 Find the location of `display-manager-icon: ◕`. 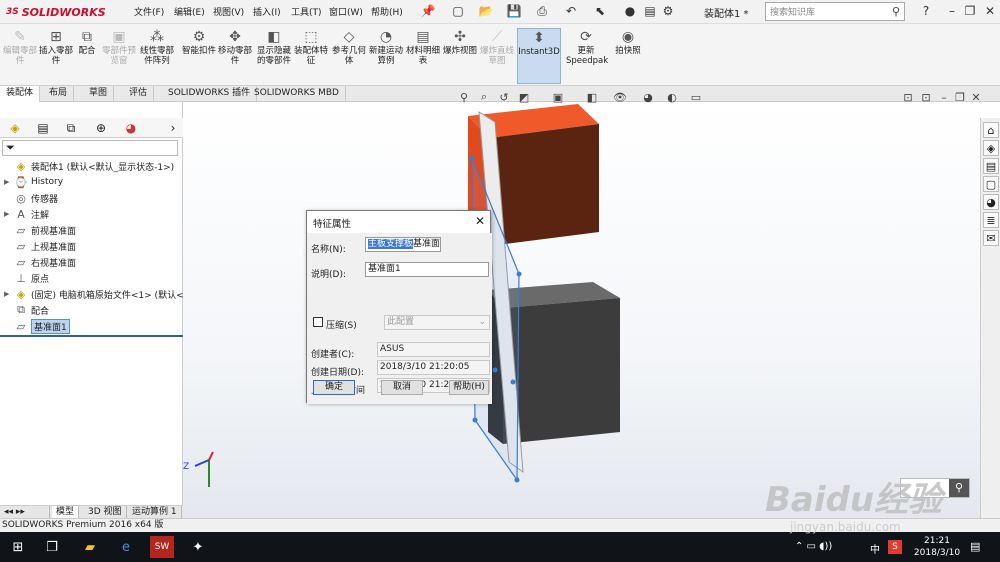

display-manager-icon: ◕ is located at coordinates (131, 128).